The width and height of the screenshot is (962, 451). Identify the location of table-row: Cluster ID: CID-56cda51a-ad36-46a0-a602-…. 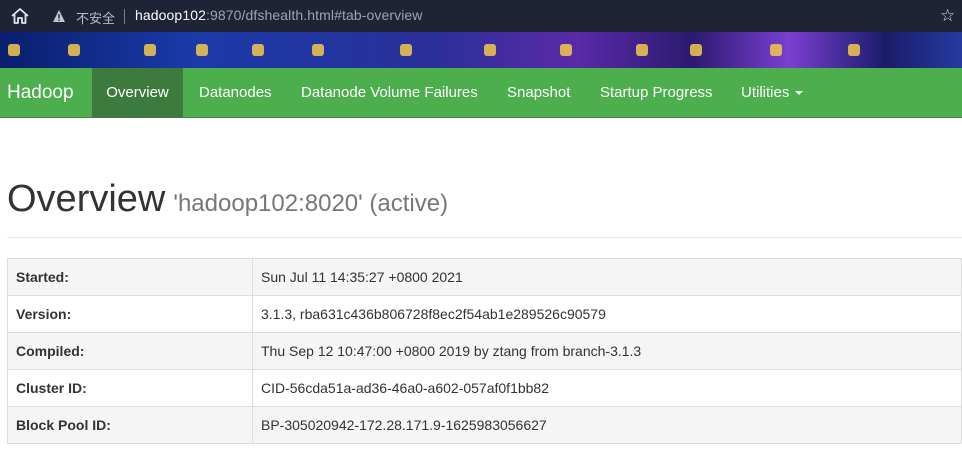
(484, 388).